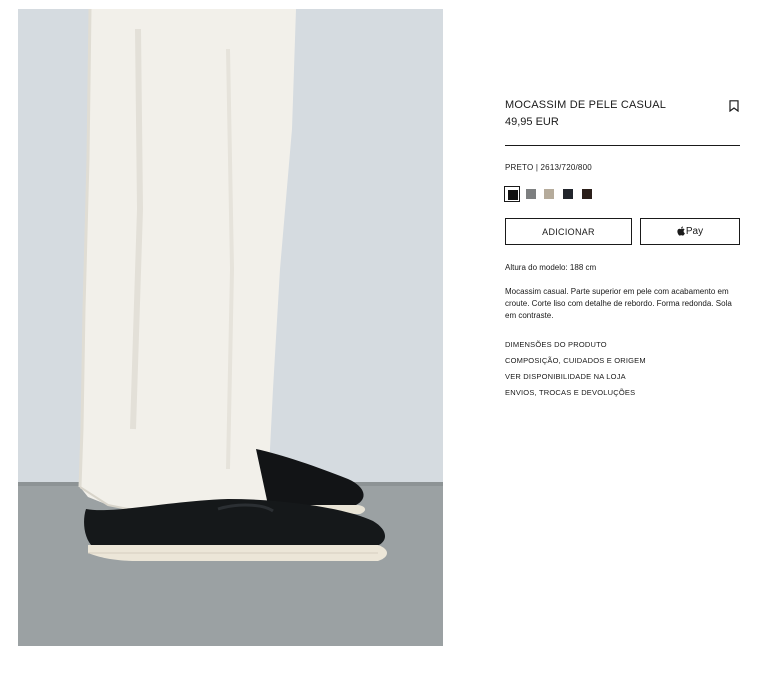 The width and height of the screenshot is (761, 700). I want to click on apple-pay-label: Pay, so click(694, 231).